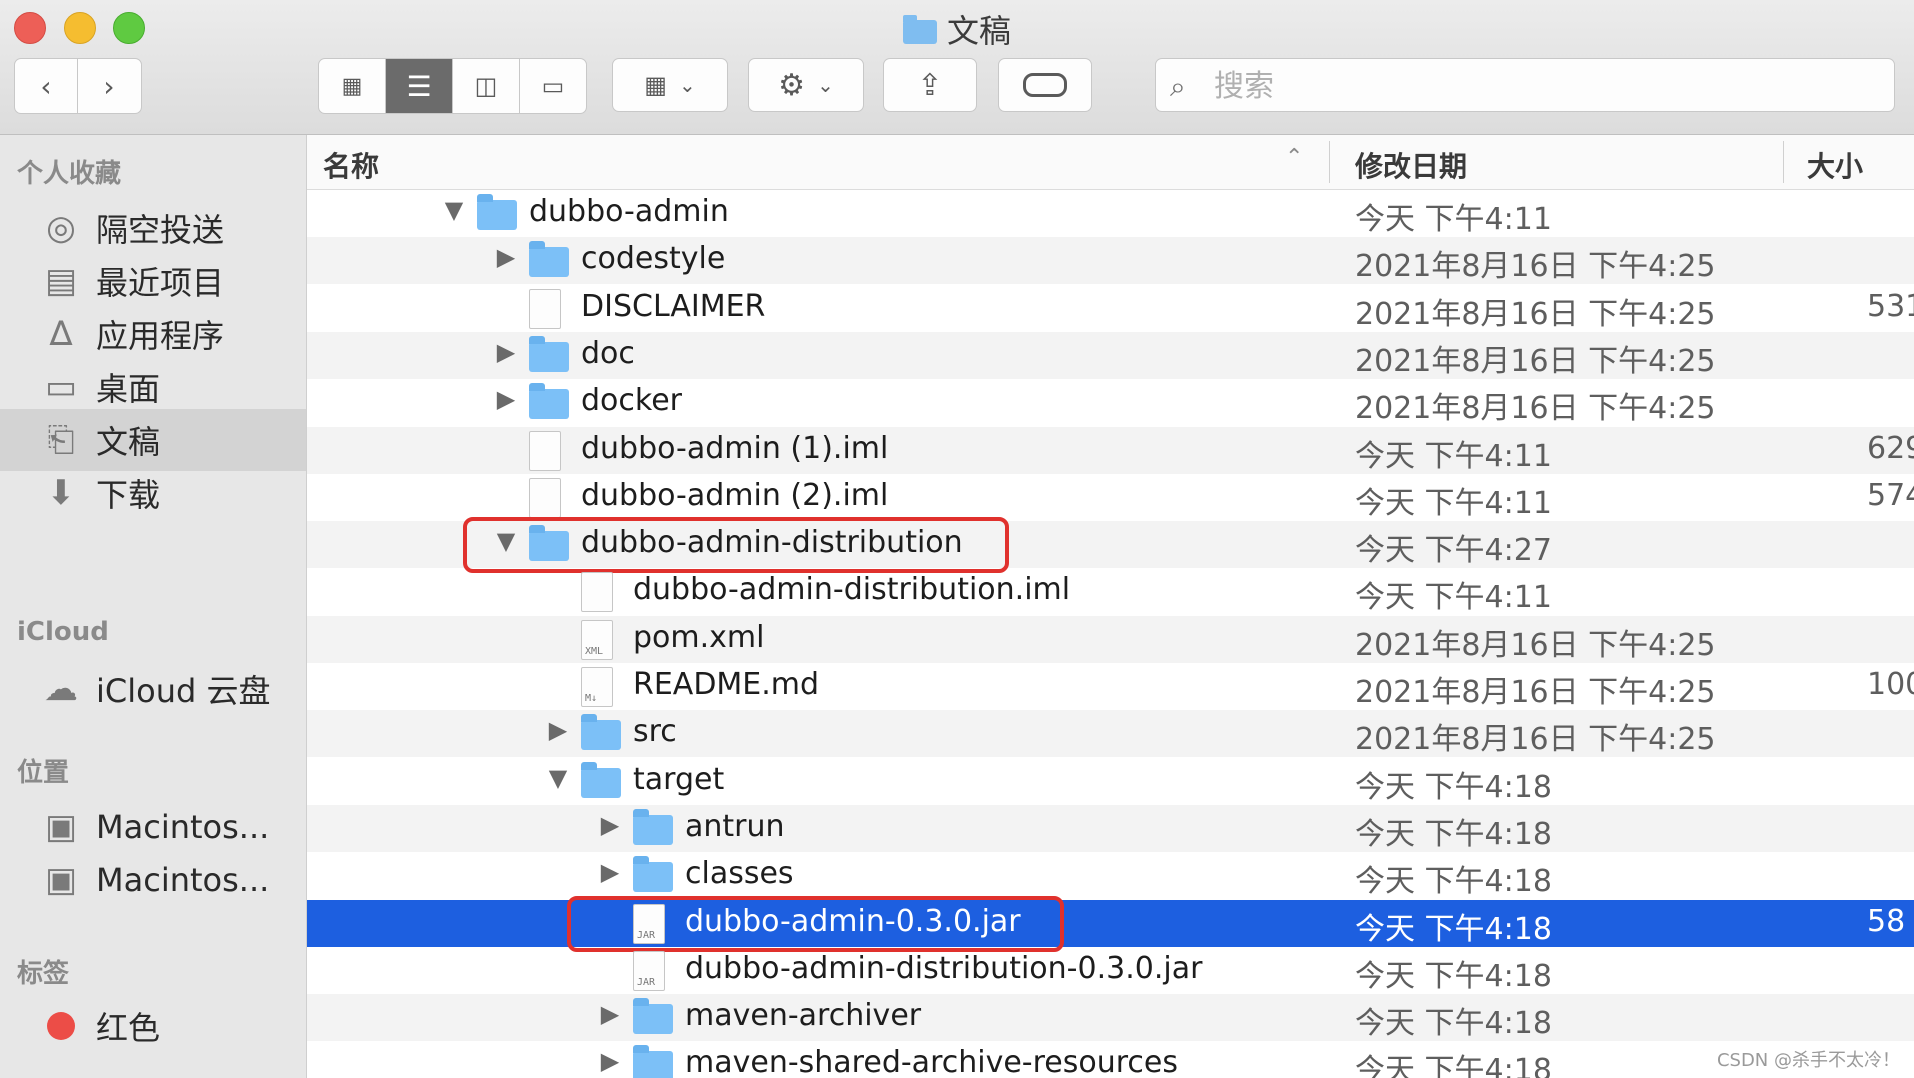 The width and height of the screenshot is (1914, 1078). What do you see at coordinates (792, 85) in the screenshot?
I see `gear-icon: ⚙` at bounding box center [792, 85].